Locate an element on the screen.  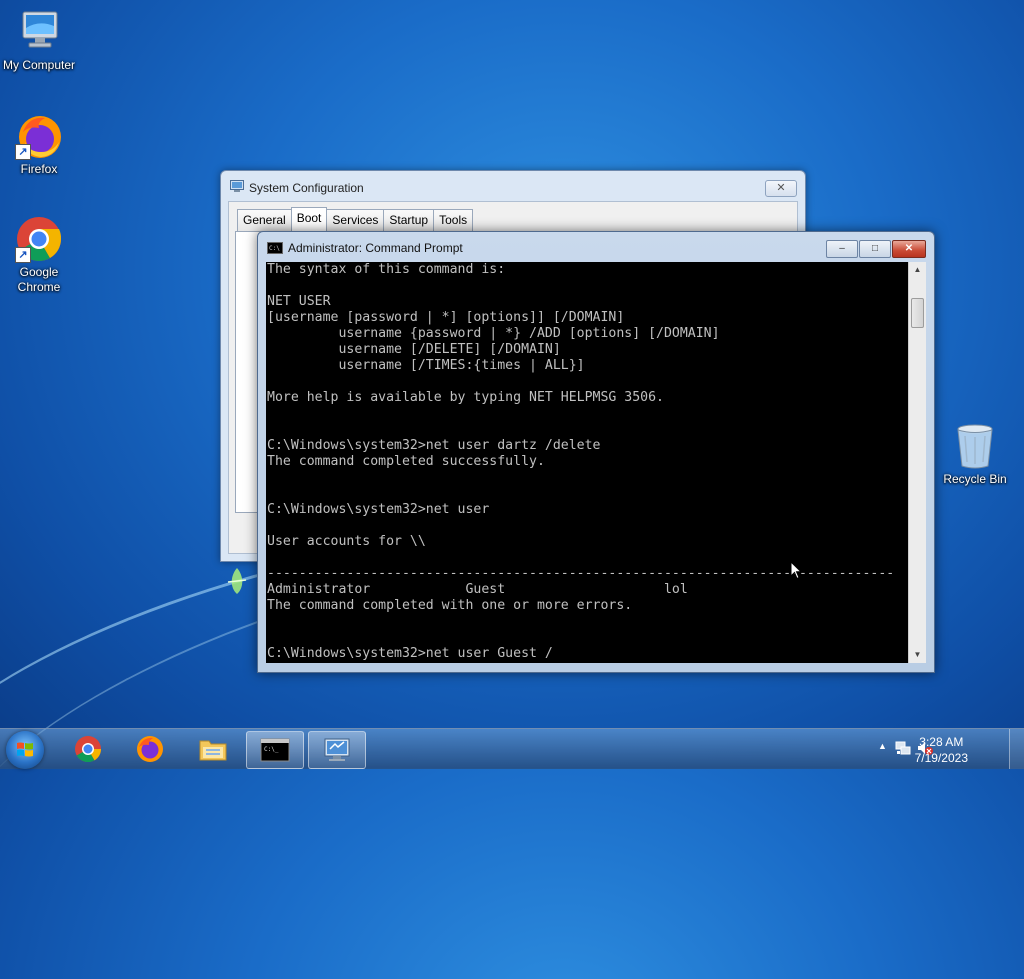
windows-logo-icon is located at coordinates (25, 749).